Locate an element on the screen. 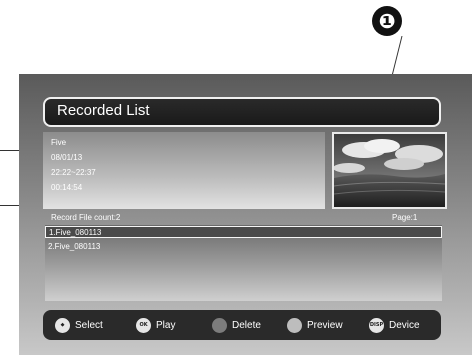  landscape-preview-image is located at coordinates (389, 170).